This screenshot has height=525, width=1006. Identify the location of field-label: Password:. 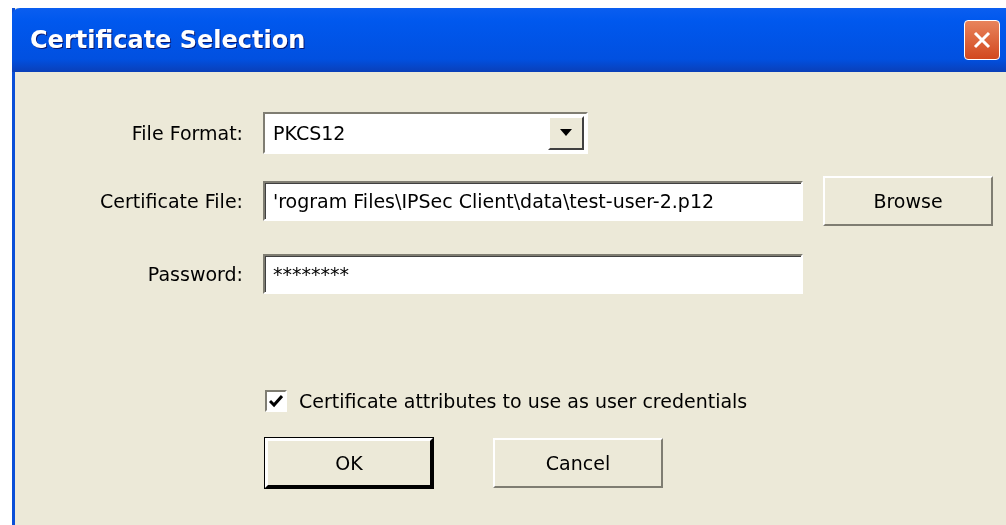
(194, 274).